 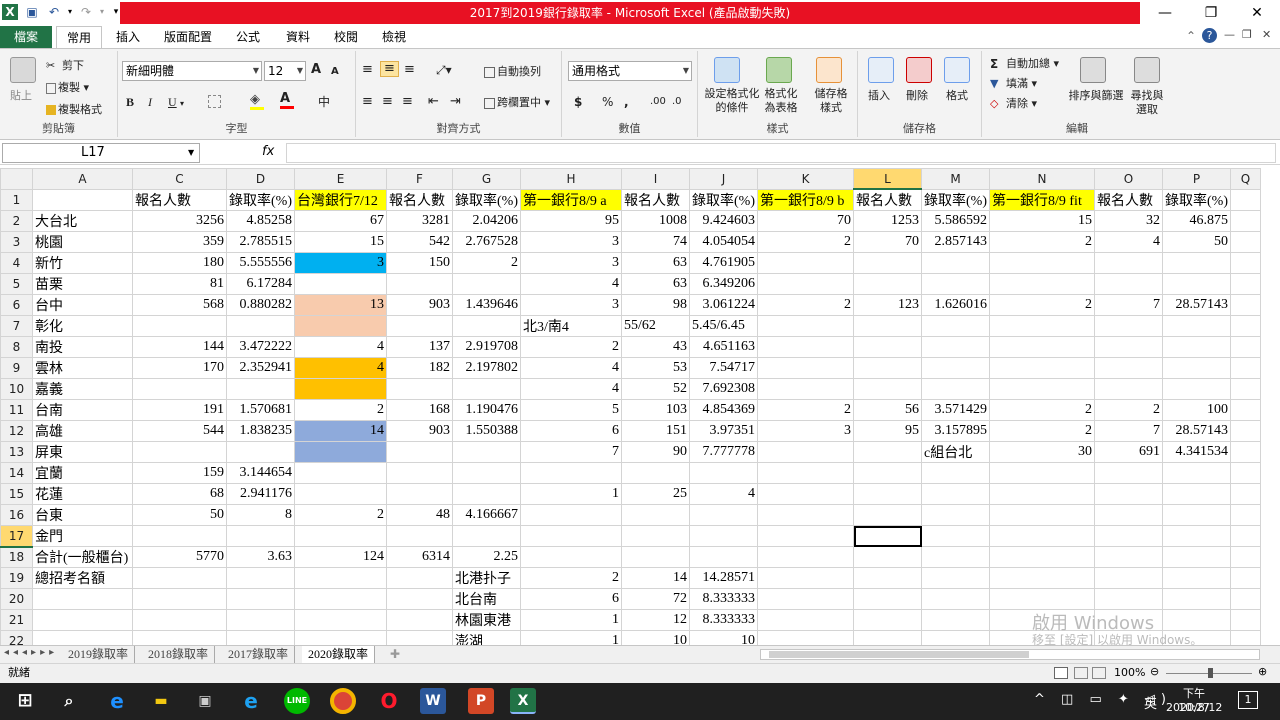 I want to click on cell-o10, so click(x=1128, y=389).